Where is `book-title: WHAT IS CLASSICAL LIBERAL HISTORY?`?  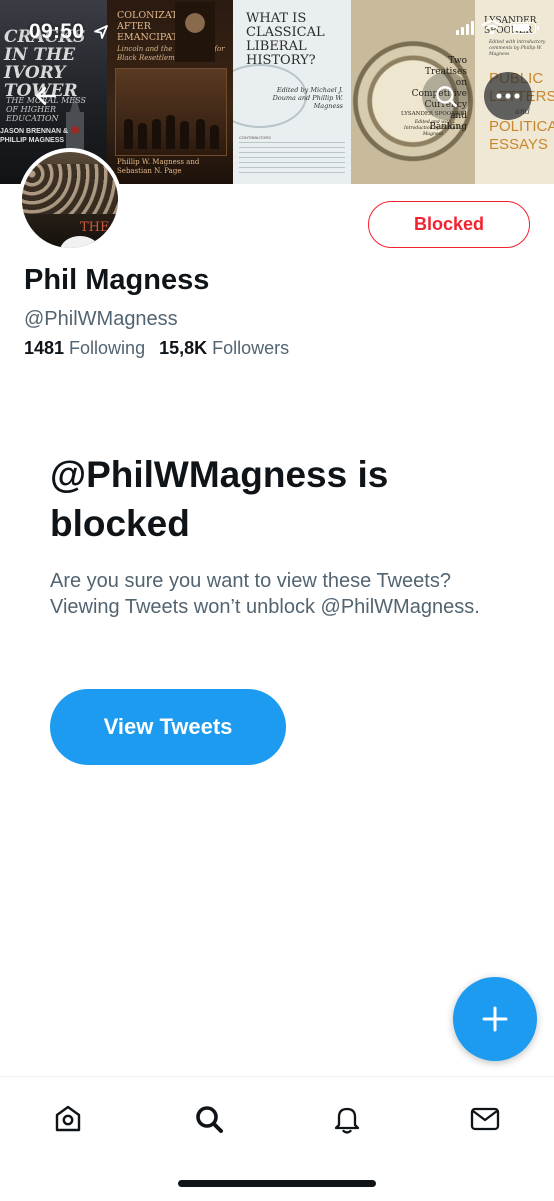 book-title: WHAT IS CLASSICAL LIBERAL HISTORY? is located at coordinates (285, 39).